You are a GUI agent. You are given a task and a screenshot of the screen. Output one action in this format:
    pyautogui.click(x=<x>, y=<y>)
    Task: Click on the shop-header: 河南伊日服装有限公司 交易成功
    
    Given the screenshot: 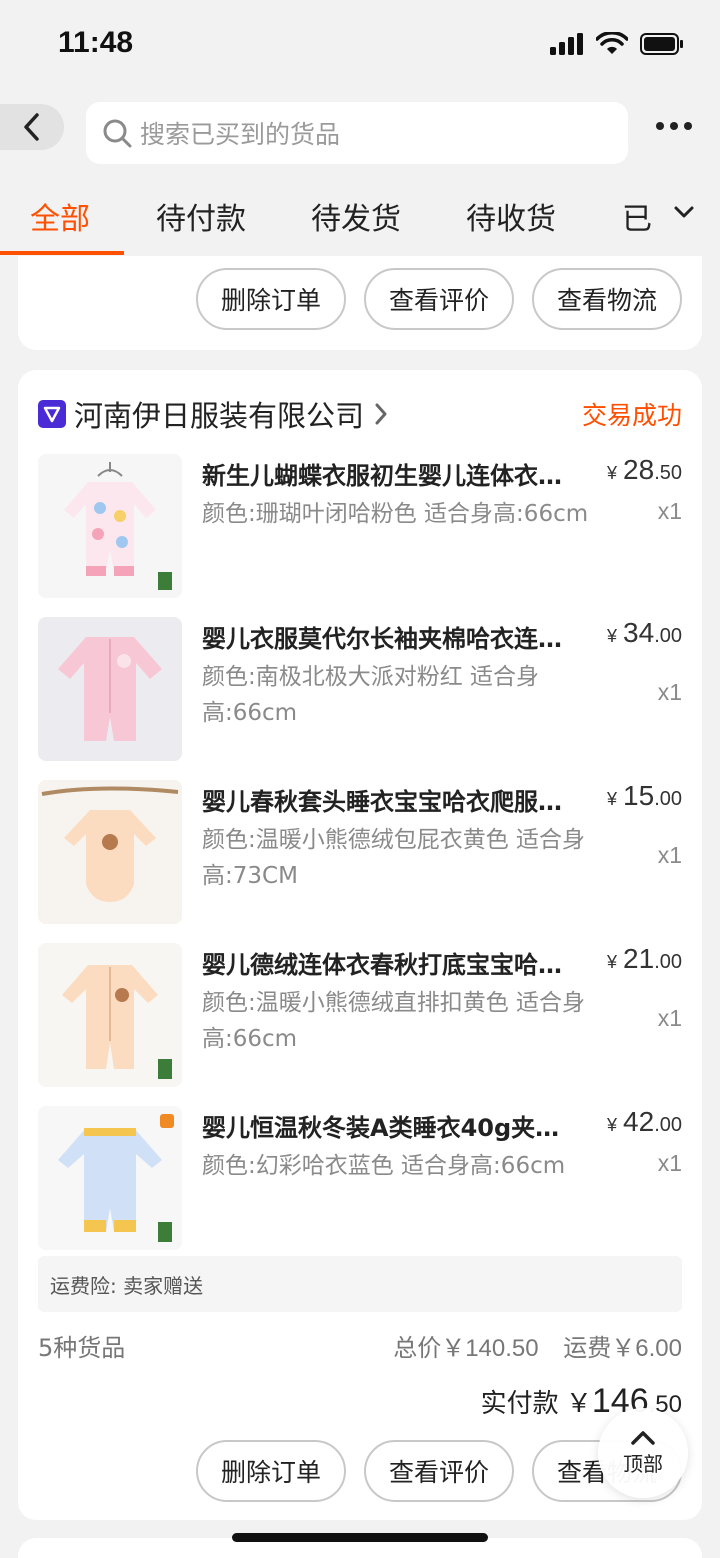 What is the action you would take?
    pyautogui.click(x=360, y=414)
    